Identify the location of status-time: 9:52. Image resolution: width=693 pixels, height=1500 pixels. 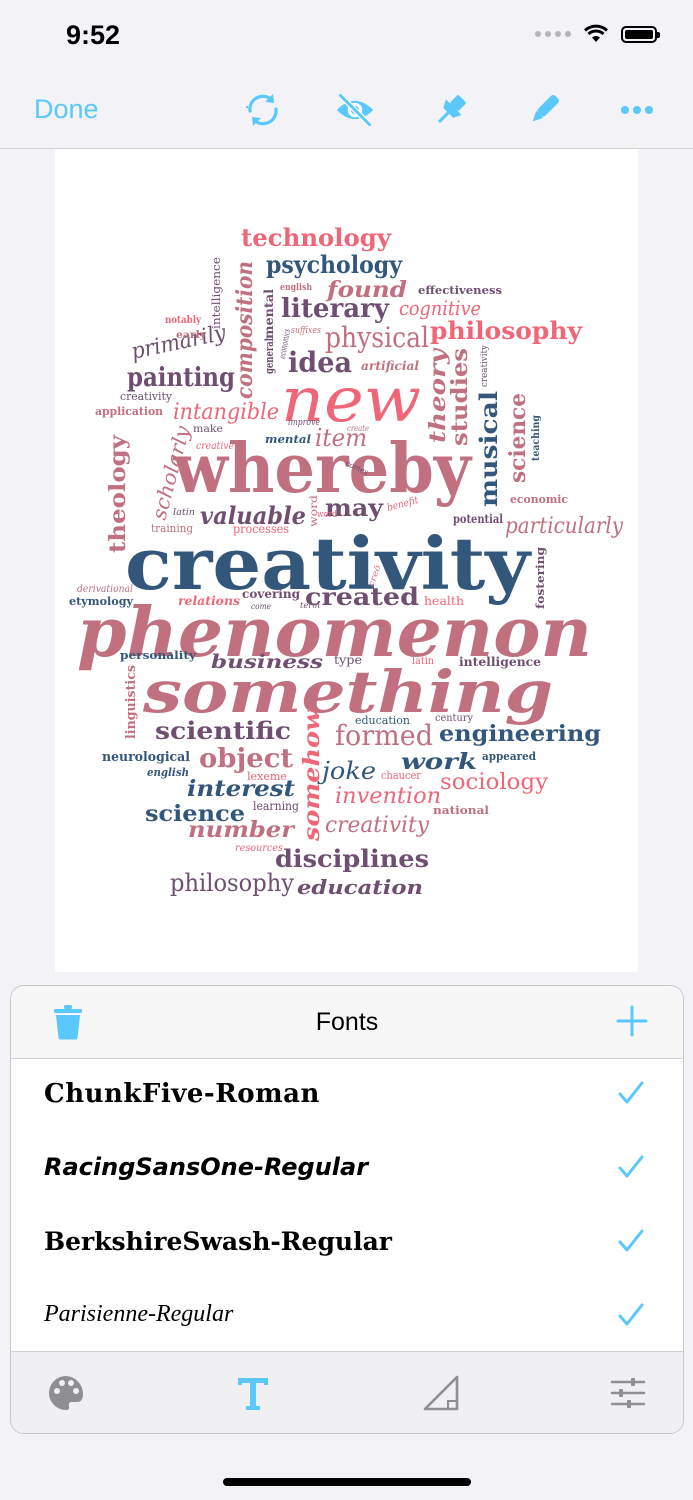
(93, 35).